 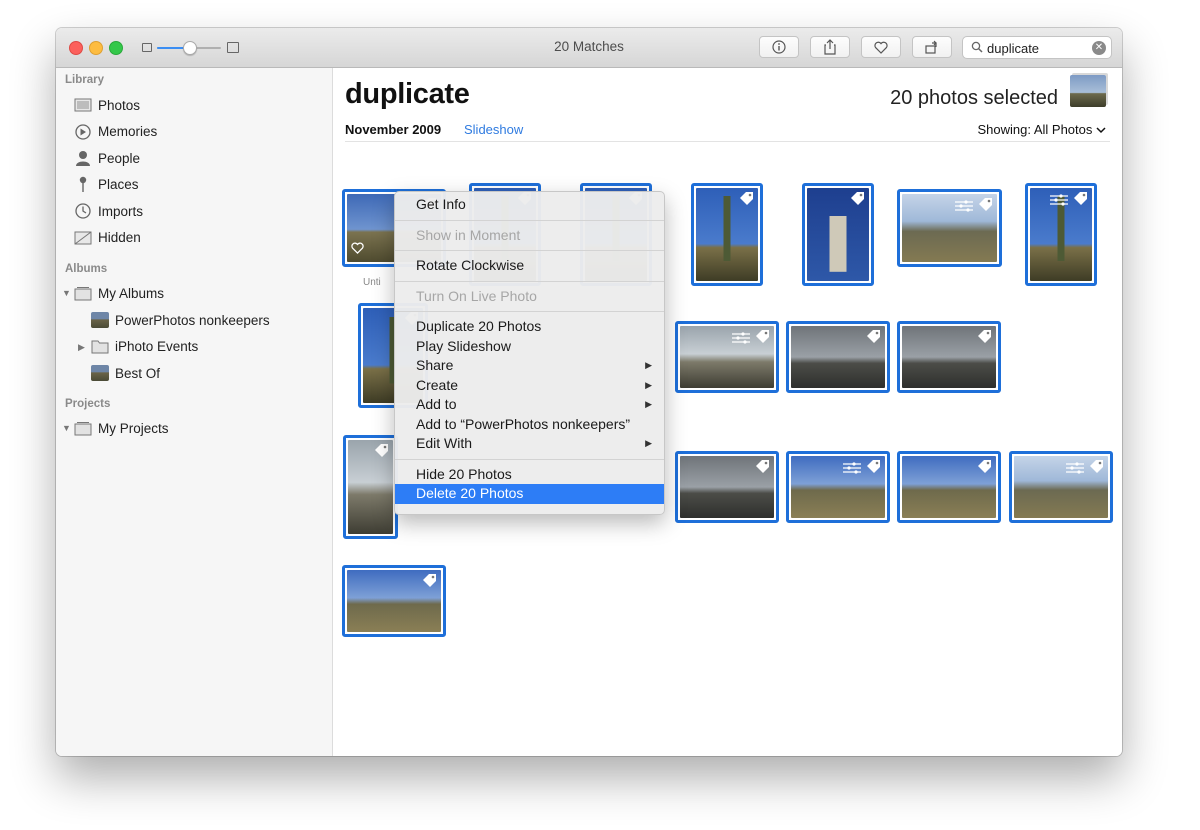 I want to click on sidebar-item-photos: Photos, so click(x=106, y=105).